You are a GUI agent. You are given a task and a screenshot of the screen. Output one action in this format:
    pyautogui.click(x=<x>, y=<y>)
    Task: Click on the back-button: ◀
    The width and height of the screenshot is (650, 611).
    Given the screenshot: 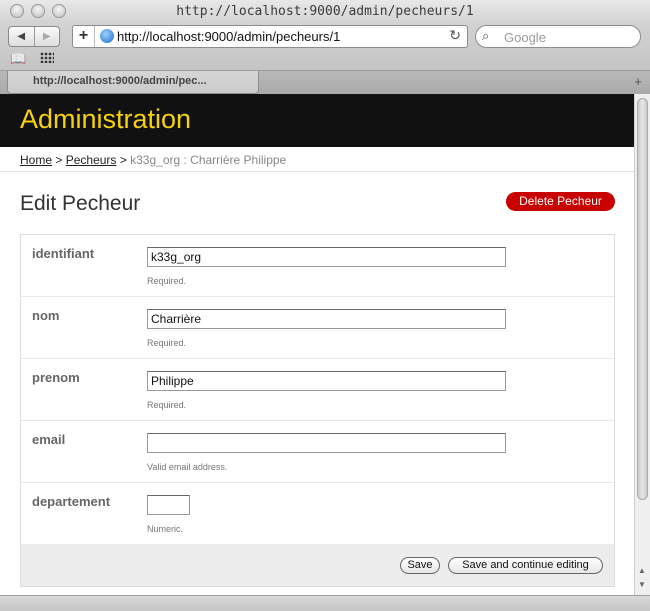 What is the action you would take?
    pyautogui.click(x=21, y=36)
    